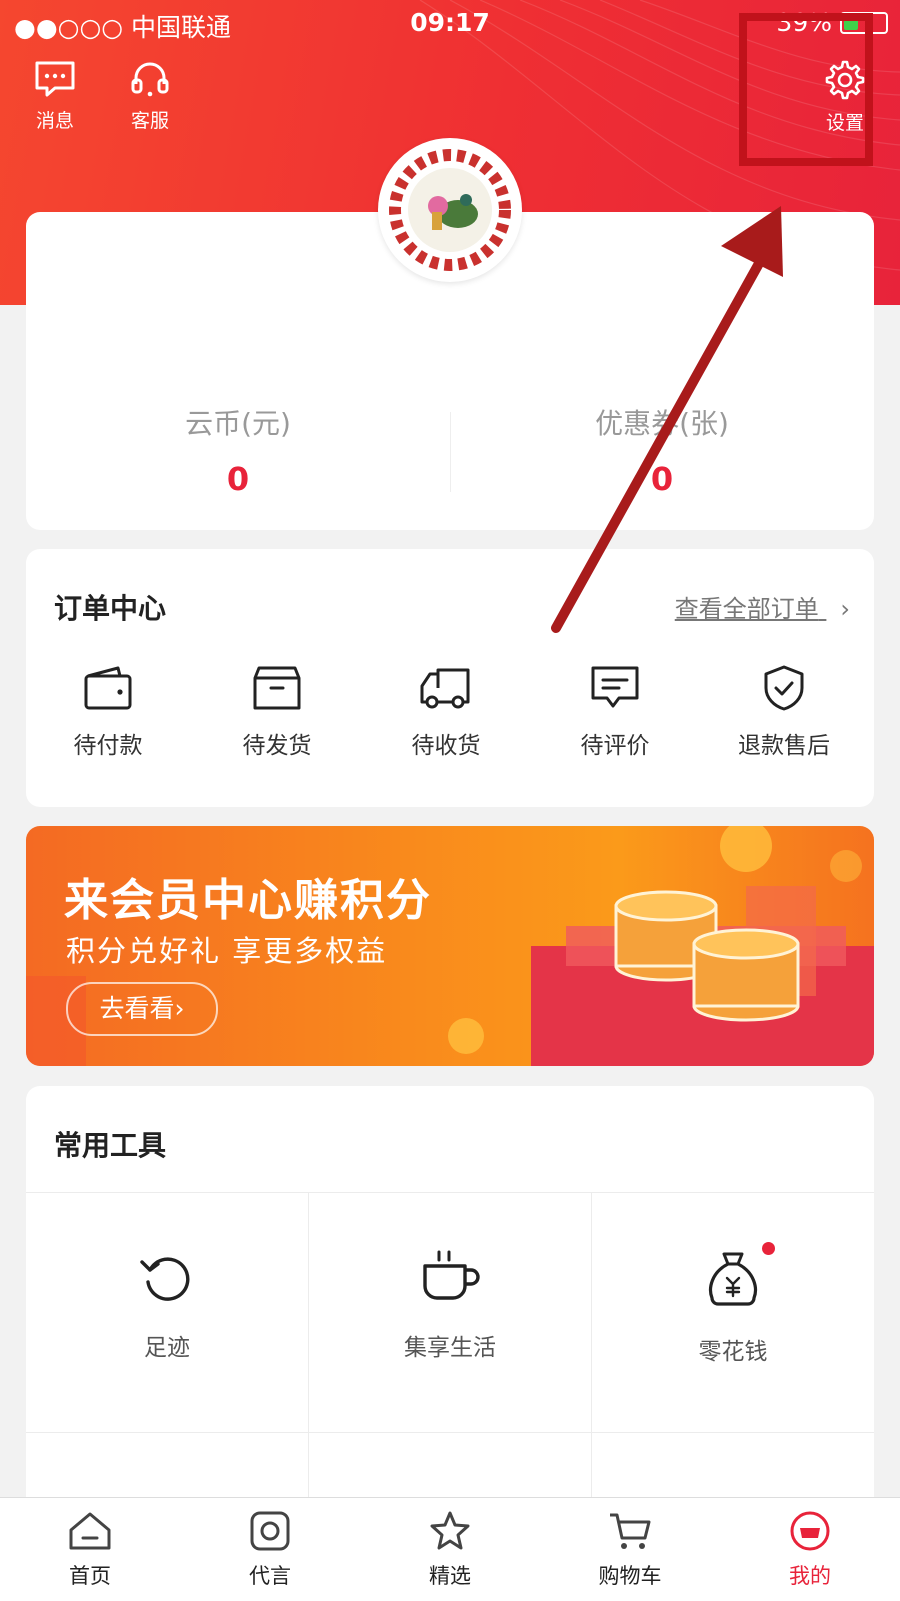  Describe the element at coordinates (615, 687) in the screenshot. I see `comment-icon` at that location.